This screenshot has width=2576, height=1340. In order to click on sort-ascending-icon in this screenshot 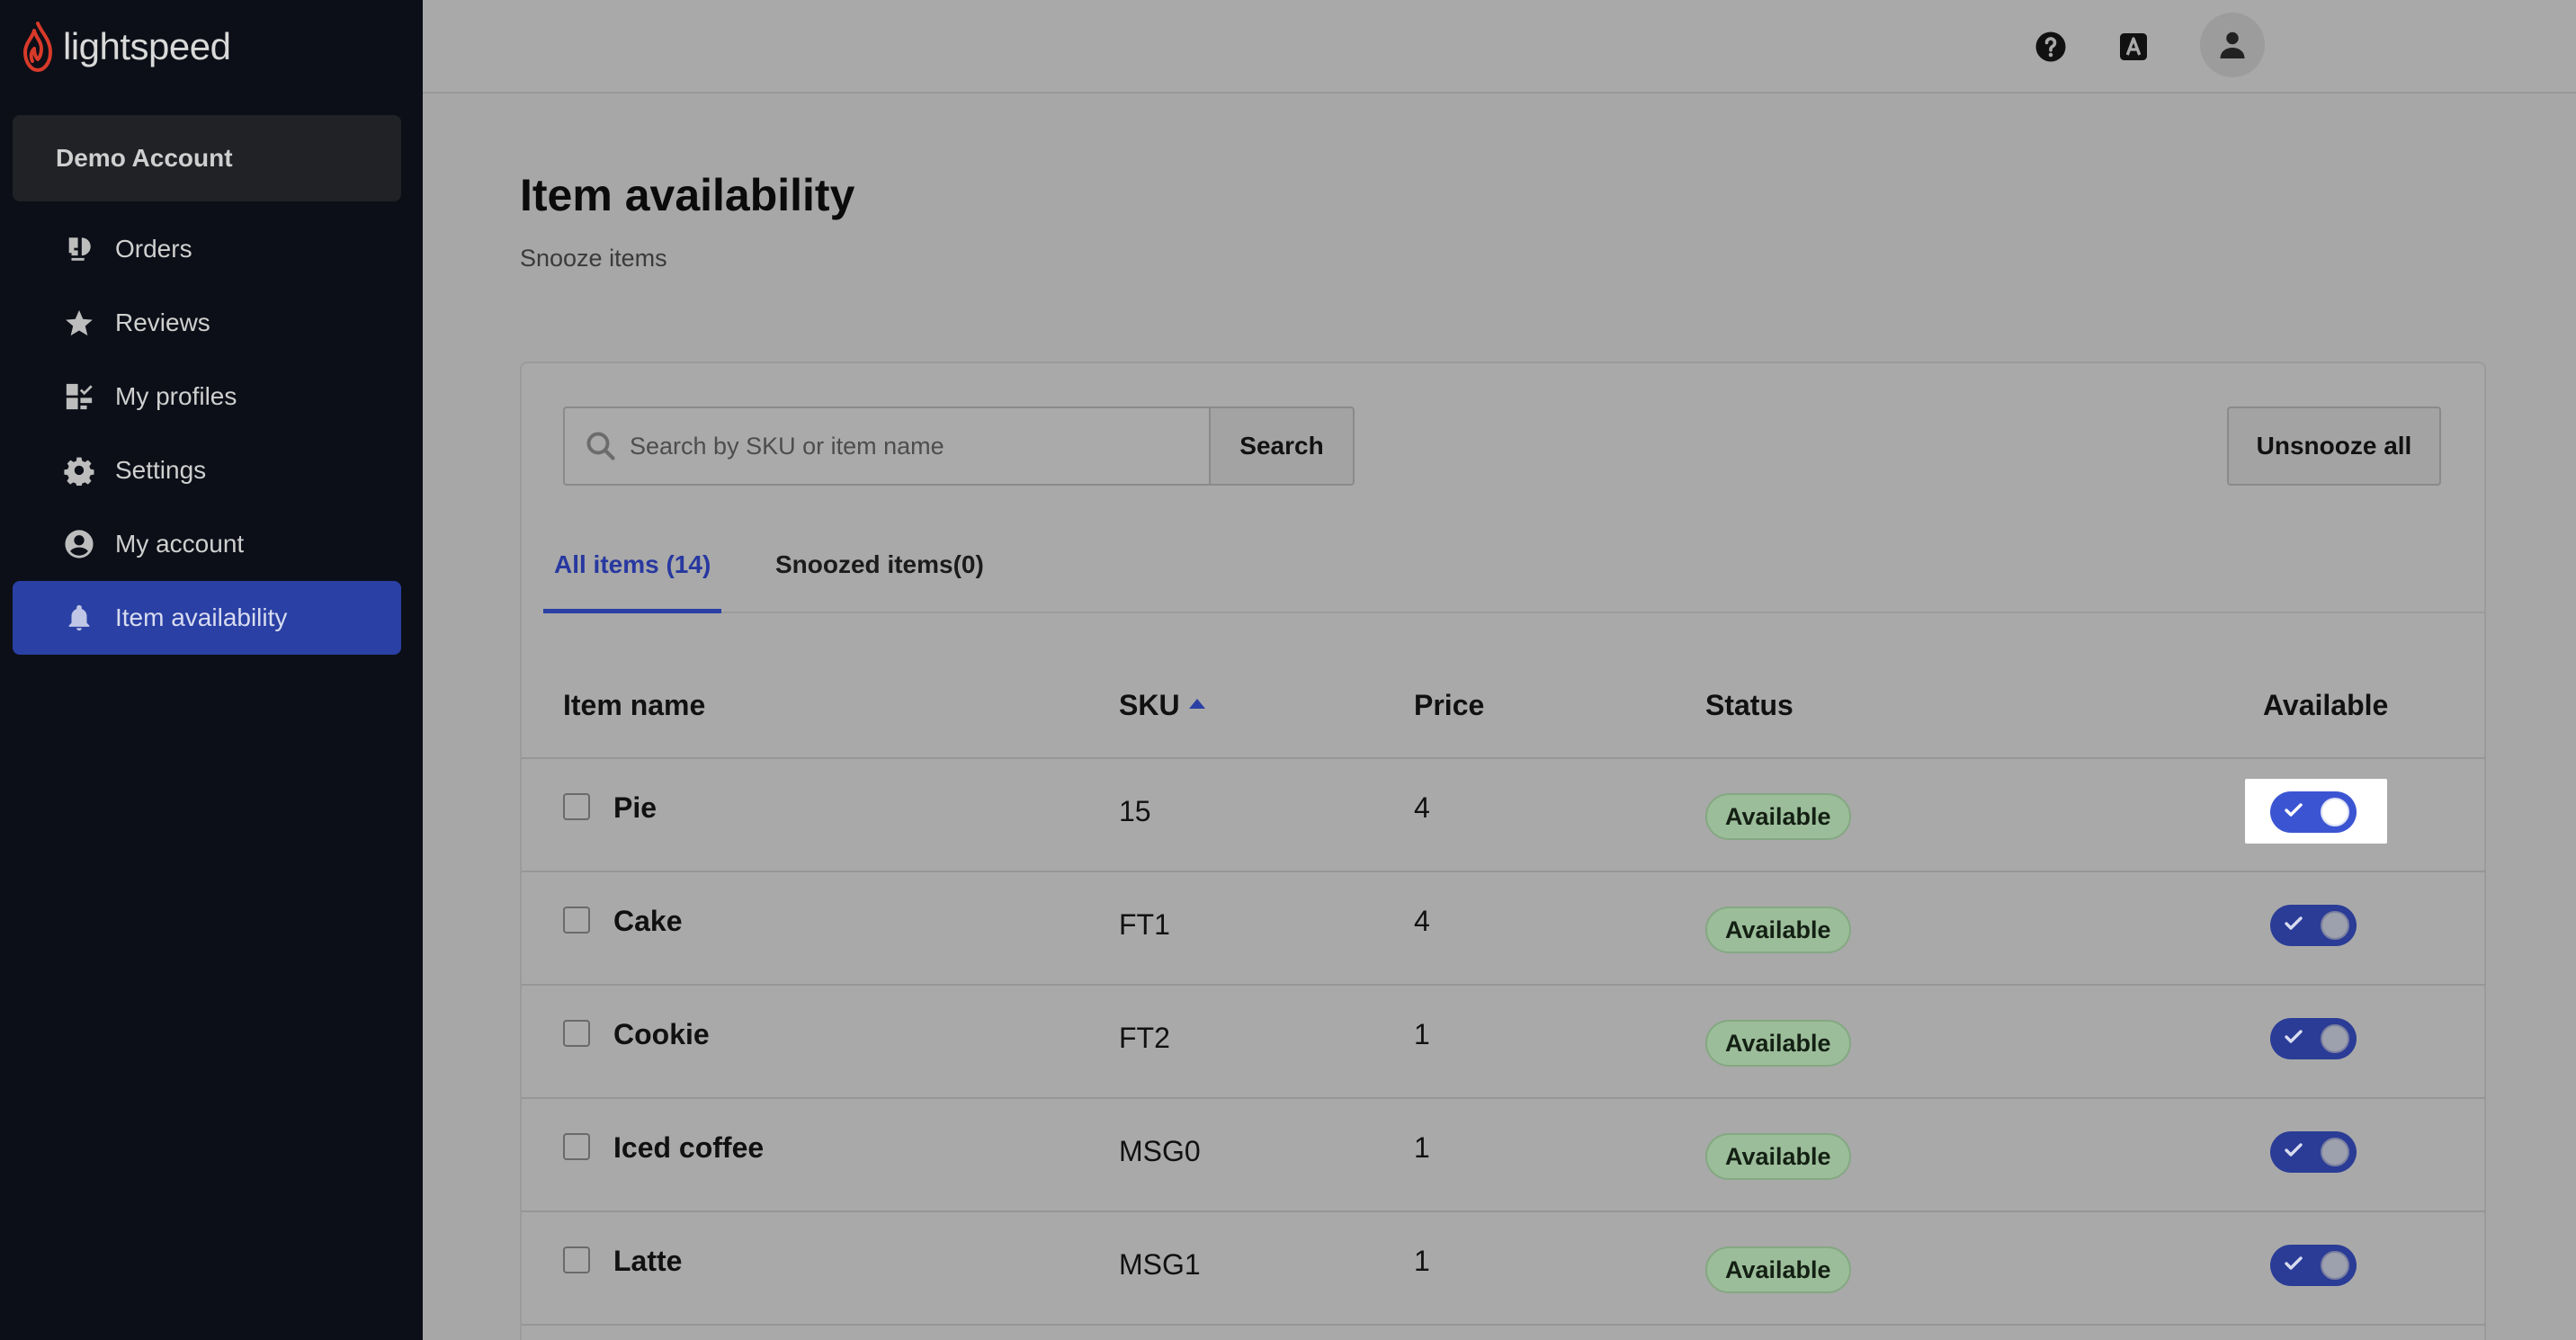, I will do `click(1196, 704)`.